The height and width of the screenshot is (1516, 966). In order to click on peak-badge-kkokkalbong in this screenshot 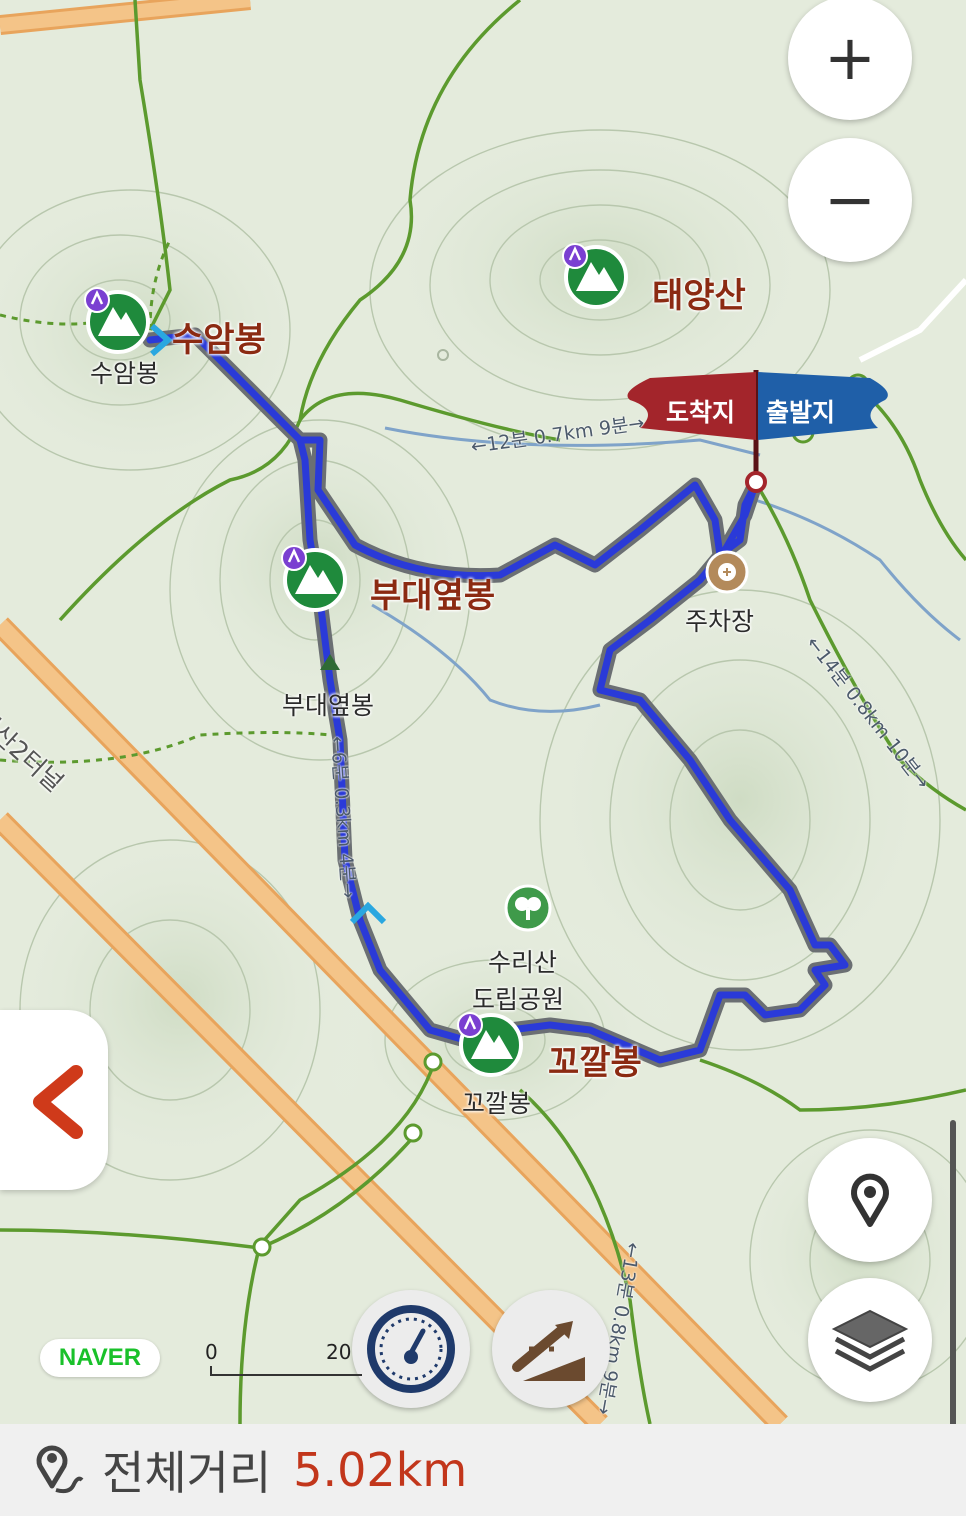, I will do `click(490, 1044)`.